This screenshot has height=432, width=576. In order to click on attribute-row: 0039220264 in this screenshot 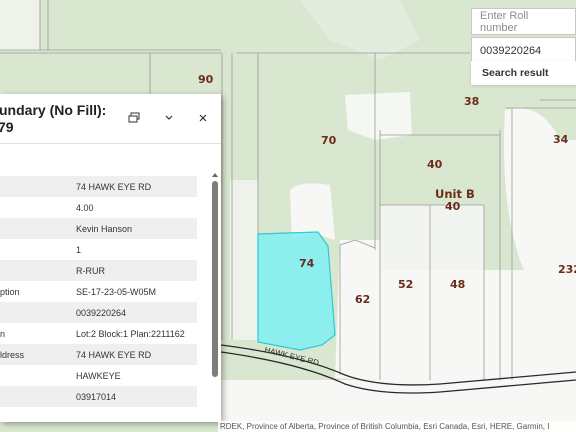, I will do `click(98, 312)`.